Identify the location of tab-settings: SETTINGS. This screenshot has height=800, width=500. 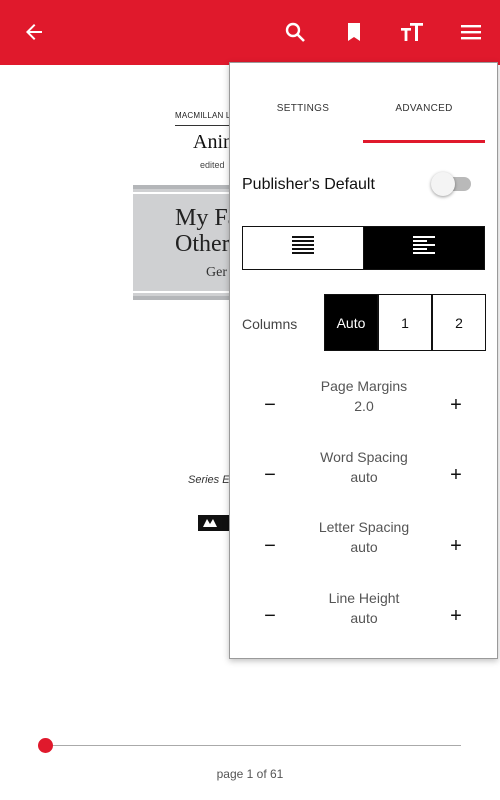
(303, 108).